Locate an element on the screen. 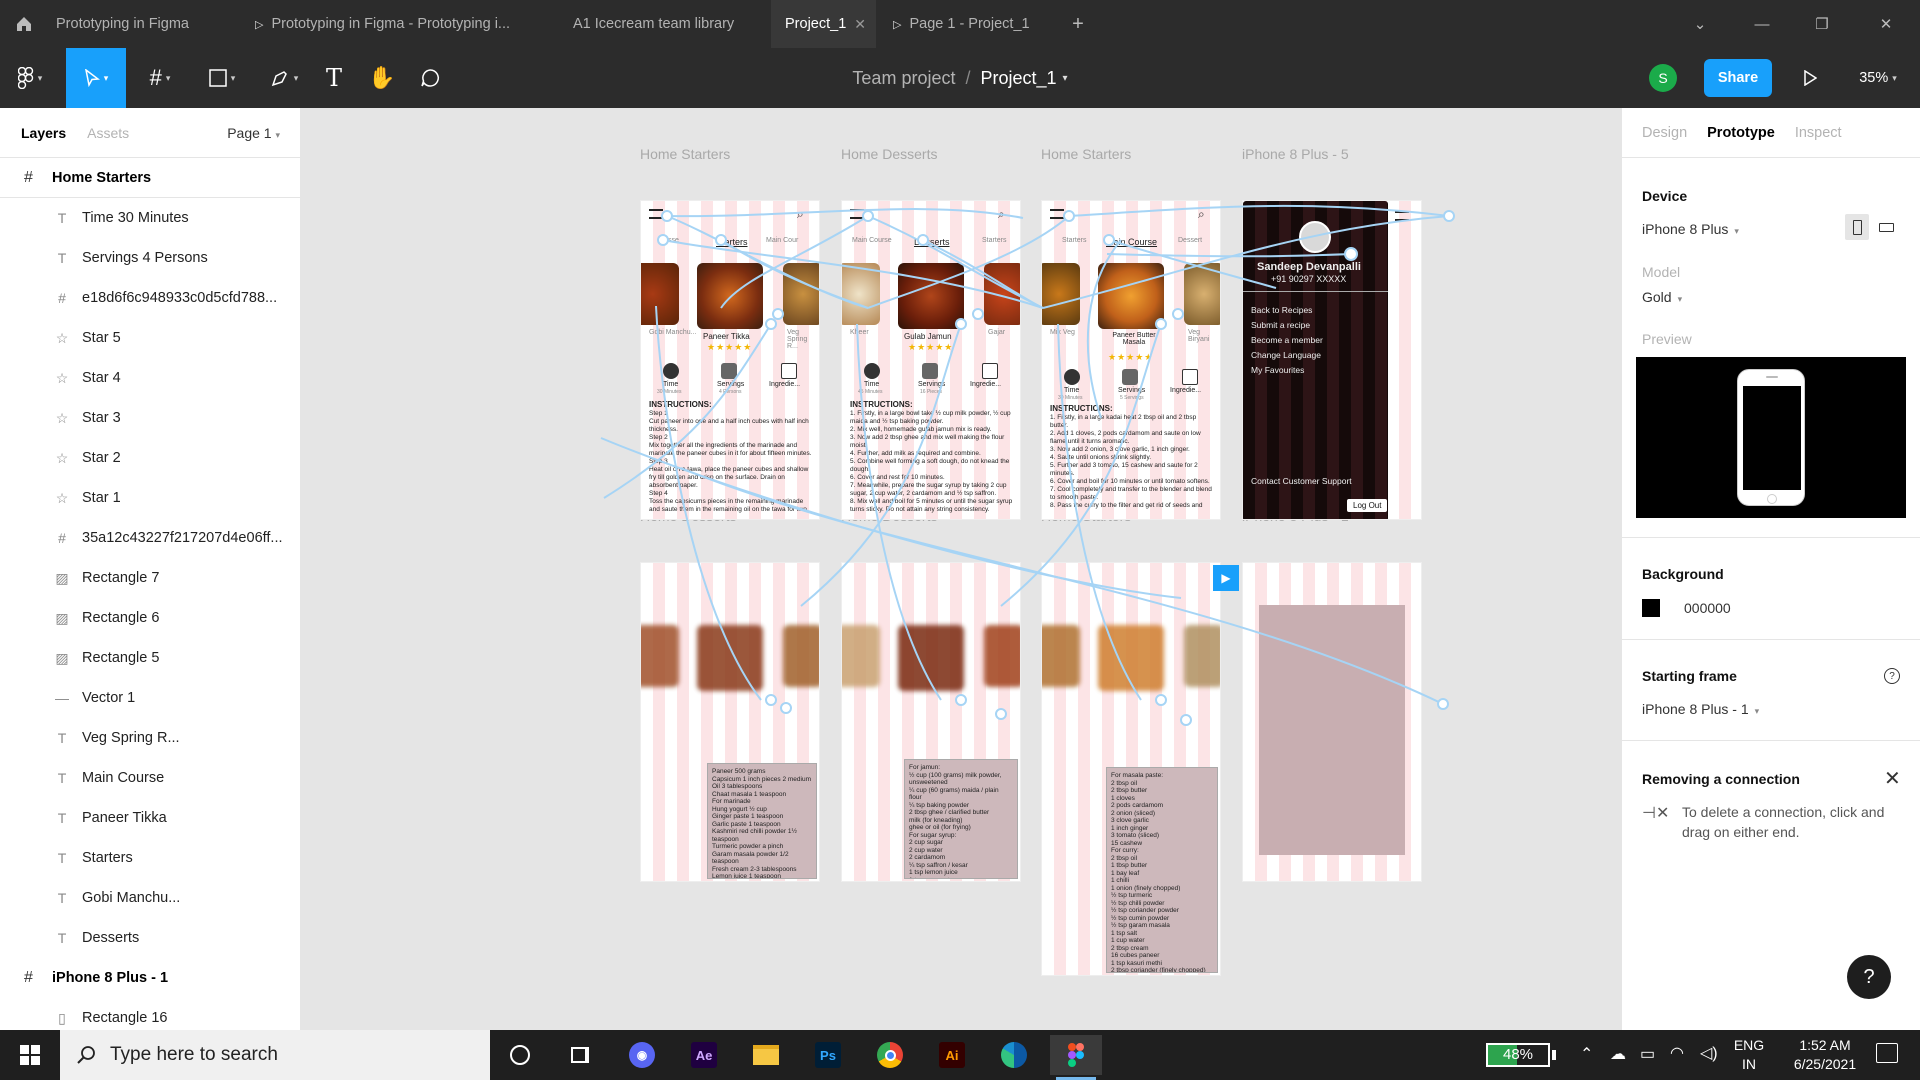  language-indicator: ENG IN is located at coordinates (1749, 1055).